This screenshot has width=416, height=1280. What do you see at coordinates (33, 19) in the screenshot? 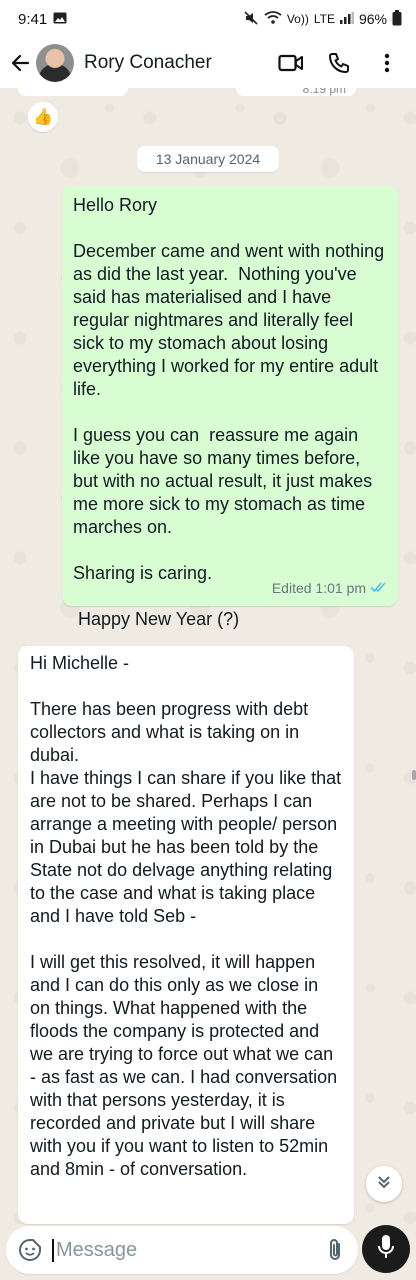
I see `status-time: 9:41` at bounding box center [33, 19].